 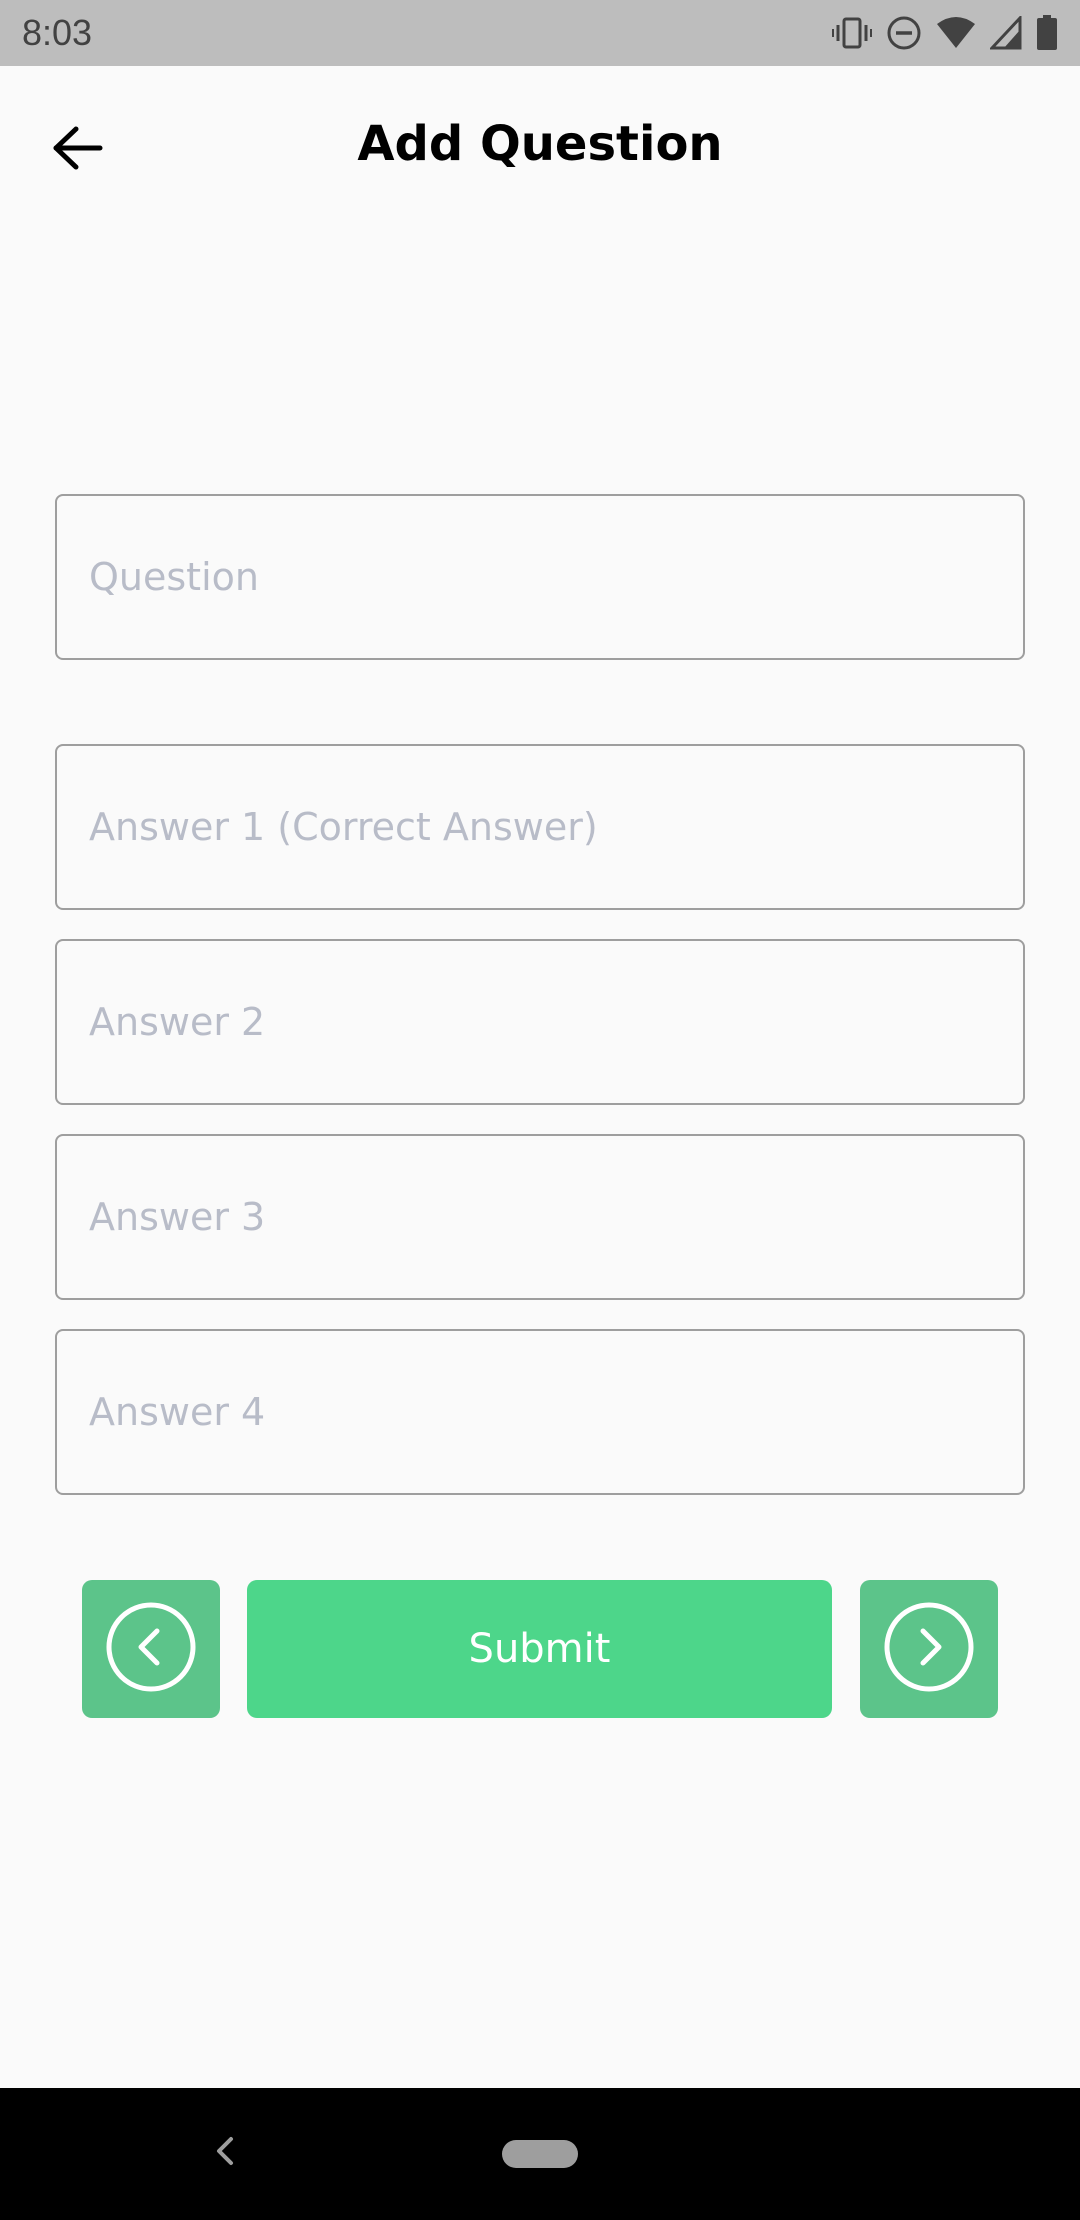 What do you see at coordinates (1047, 33) in the screenshot?
I see `battery-icon` at bounding box center [1047, 33].